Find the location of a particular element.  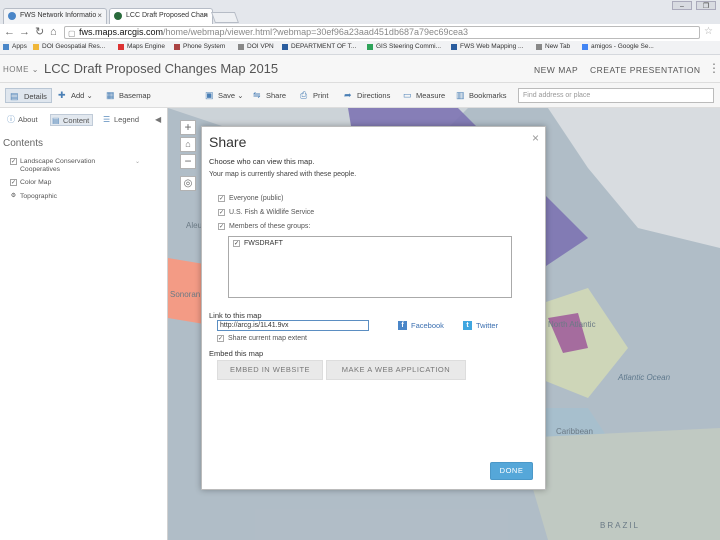

directions-button: ➦ Directions is located at coordinates (367, 95).